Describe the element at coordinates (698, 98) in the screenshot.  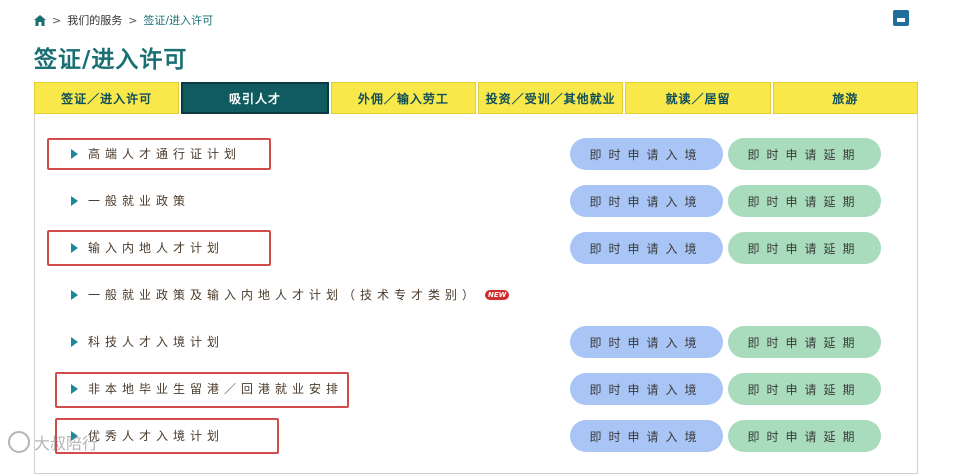
I see `tab-study-residence: 就读／居留` at that location.